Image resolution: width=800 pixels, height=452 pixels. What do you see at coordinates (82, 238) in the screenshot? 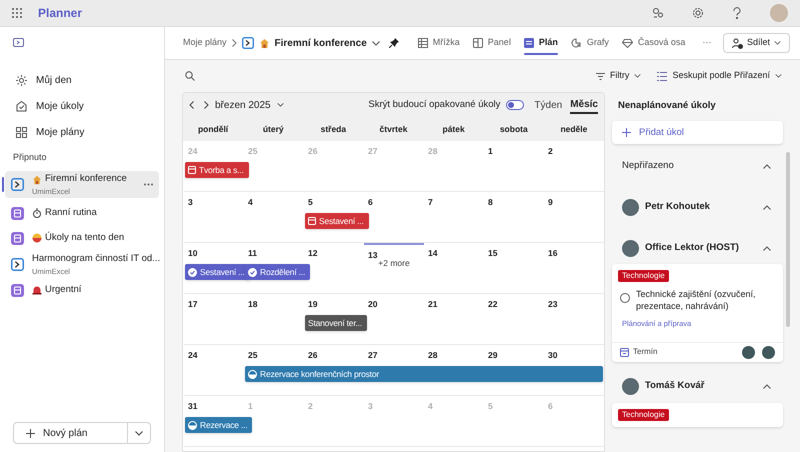
I see `pinned-plan-item: Úkoly na tento den` at bounding box center [82, 238].